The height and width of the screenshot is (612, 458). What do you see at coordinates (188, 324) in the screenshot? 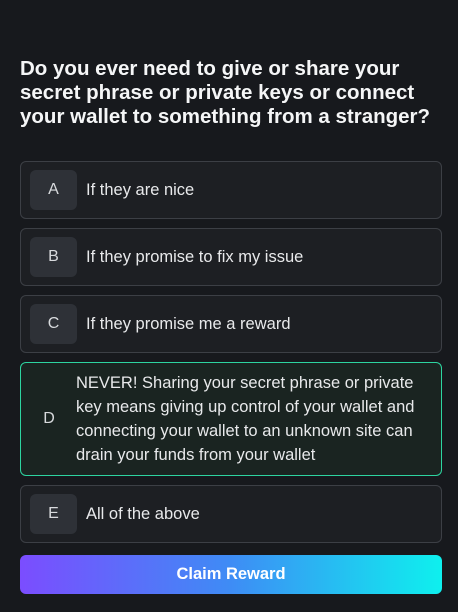
I see `option-label: If they promise me a reward` at bounding box center [188, 324].